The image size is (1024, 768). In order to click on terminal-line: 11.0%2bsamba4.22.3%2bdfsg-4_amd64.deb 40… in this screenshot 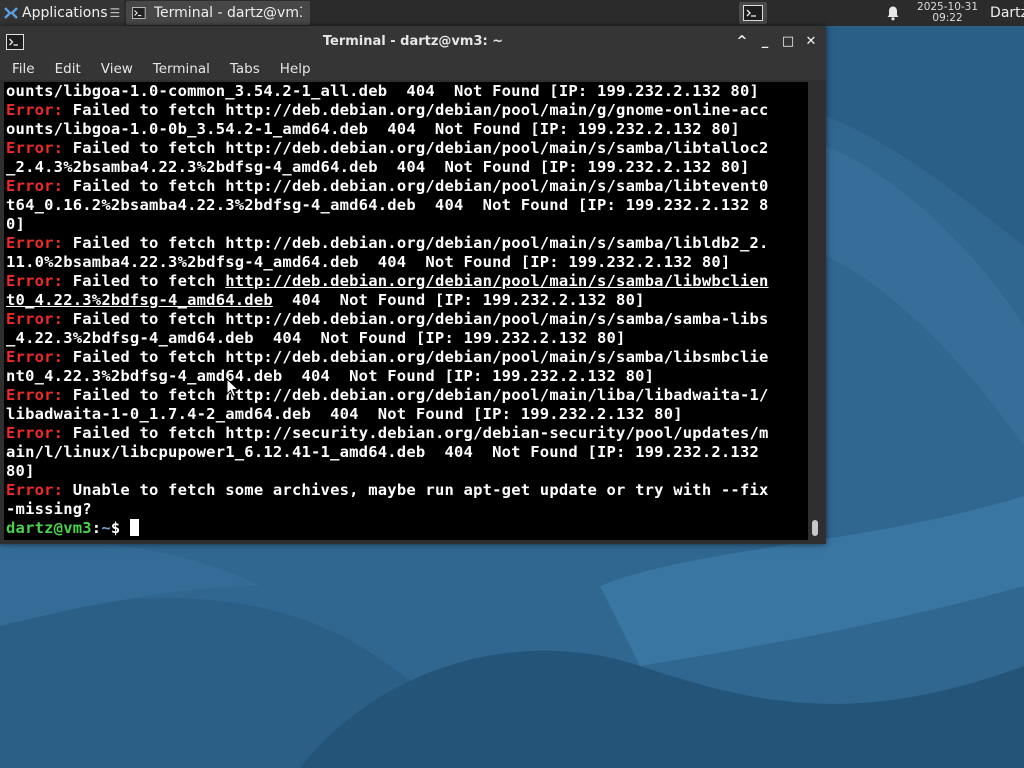, I will do `click(387, 262)`.